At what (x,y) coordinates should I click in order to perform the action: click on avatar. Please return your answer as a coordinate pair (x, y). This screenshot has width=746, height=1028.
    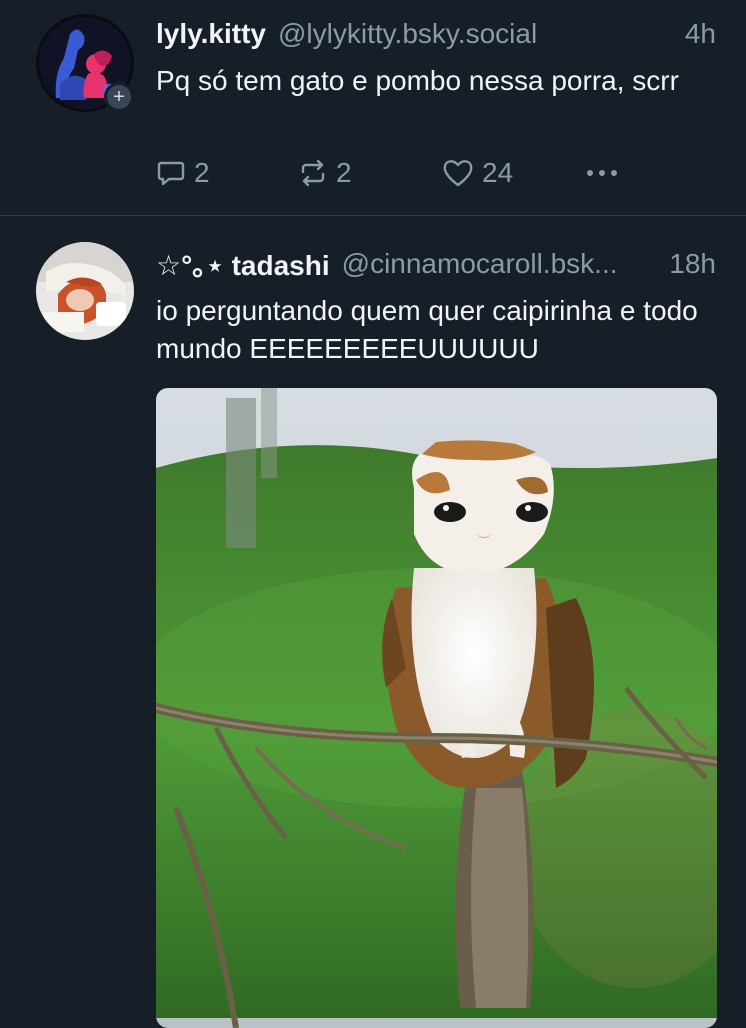
    Looking at the image, I should click on (85, 291).